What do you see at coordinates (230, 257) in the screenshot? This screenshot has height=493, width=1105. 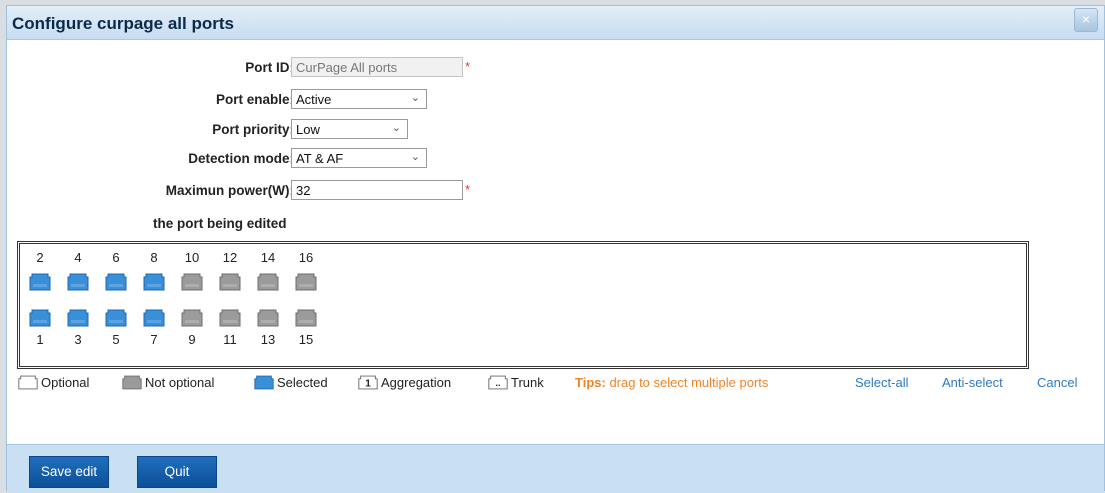 I see `port-number-label: 12` at bounding box center [230, 257].